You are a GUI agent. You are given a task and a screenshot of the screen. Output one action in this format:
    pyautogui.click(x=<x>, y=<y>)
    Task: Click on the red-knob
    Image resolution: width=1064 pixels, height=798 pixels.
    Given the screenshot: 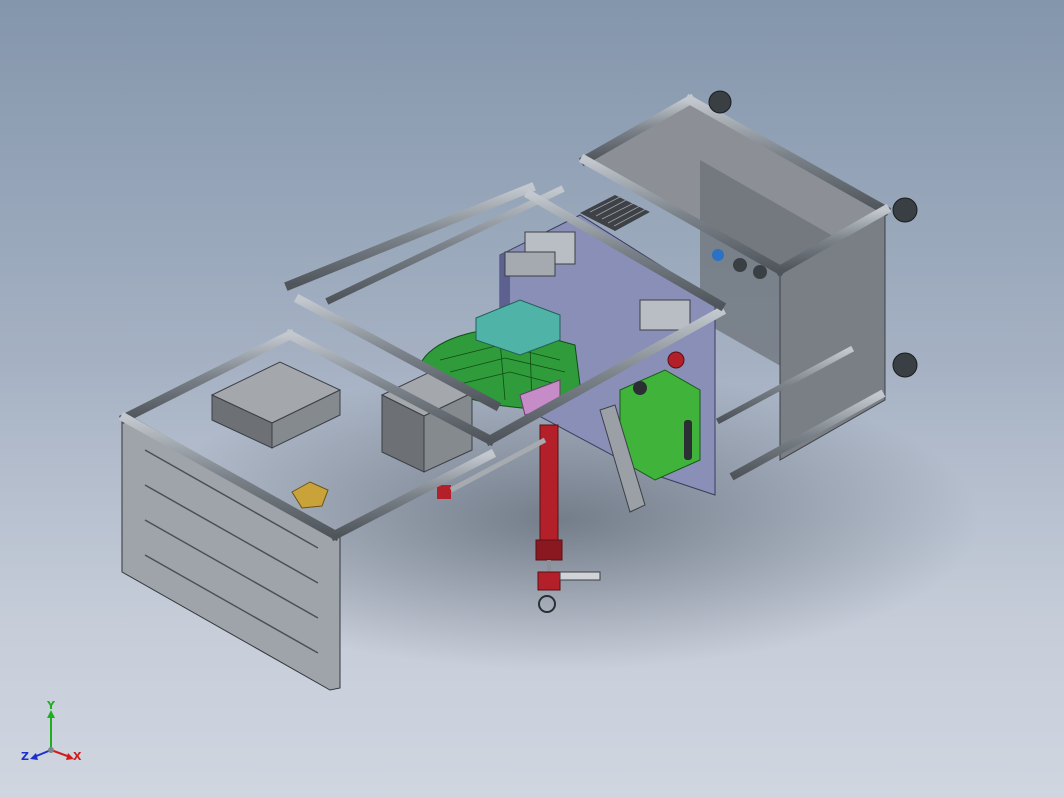 What is the action you would take?
    pyautogui.click(x=676, y=360)
    